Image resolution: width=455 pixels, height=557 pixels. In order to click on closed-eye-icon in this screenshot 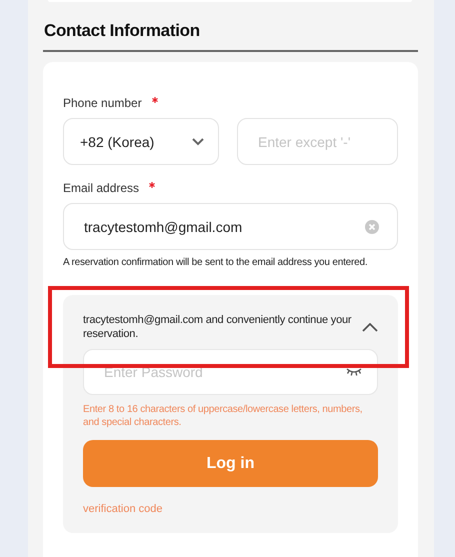, I will do `click(354, 372)`.